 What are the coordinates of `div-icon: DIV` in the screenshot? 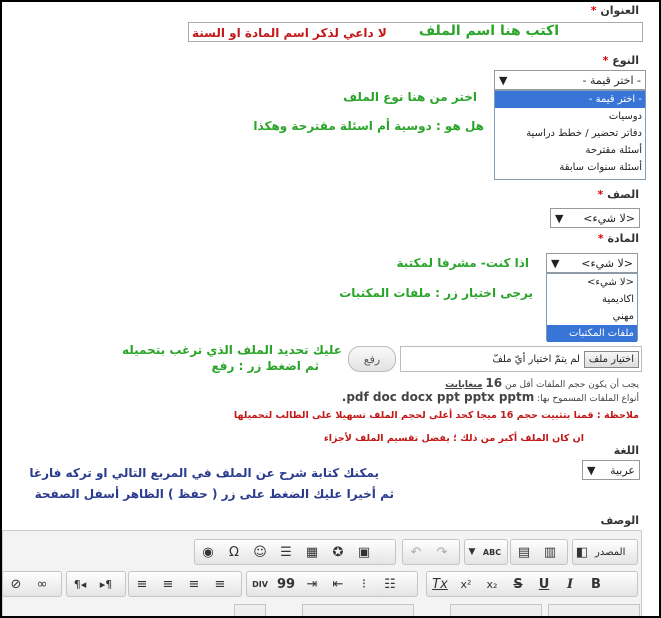 It's located at (260, 584).